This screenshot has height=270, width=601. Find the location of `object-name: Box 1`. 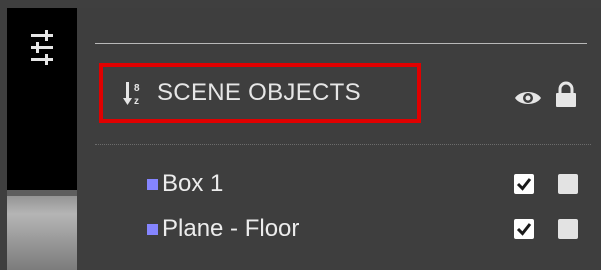

object-name: Box 1 is located at coordinates (193, 183).